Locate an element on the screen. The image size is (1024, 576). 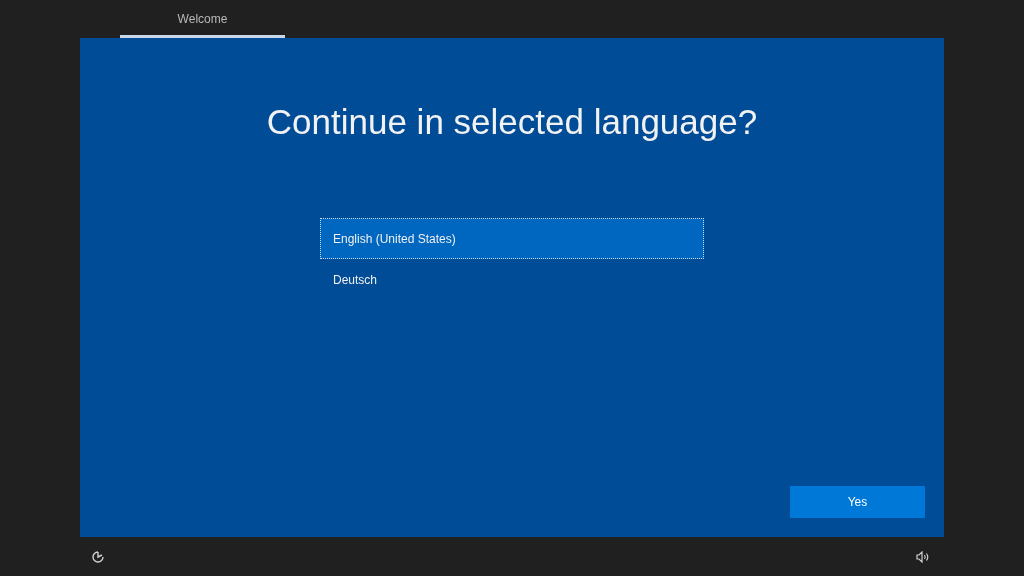
language-option: English (United States) is located at coordinates (512, 238).